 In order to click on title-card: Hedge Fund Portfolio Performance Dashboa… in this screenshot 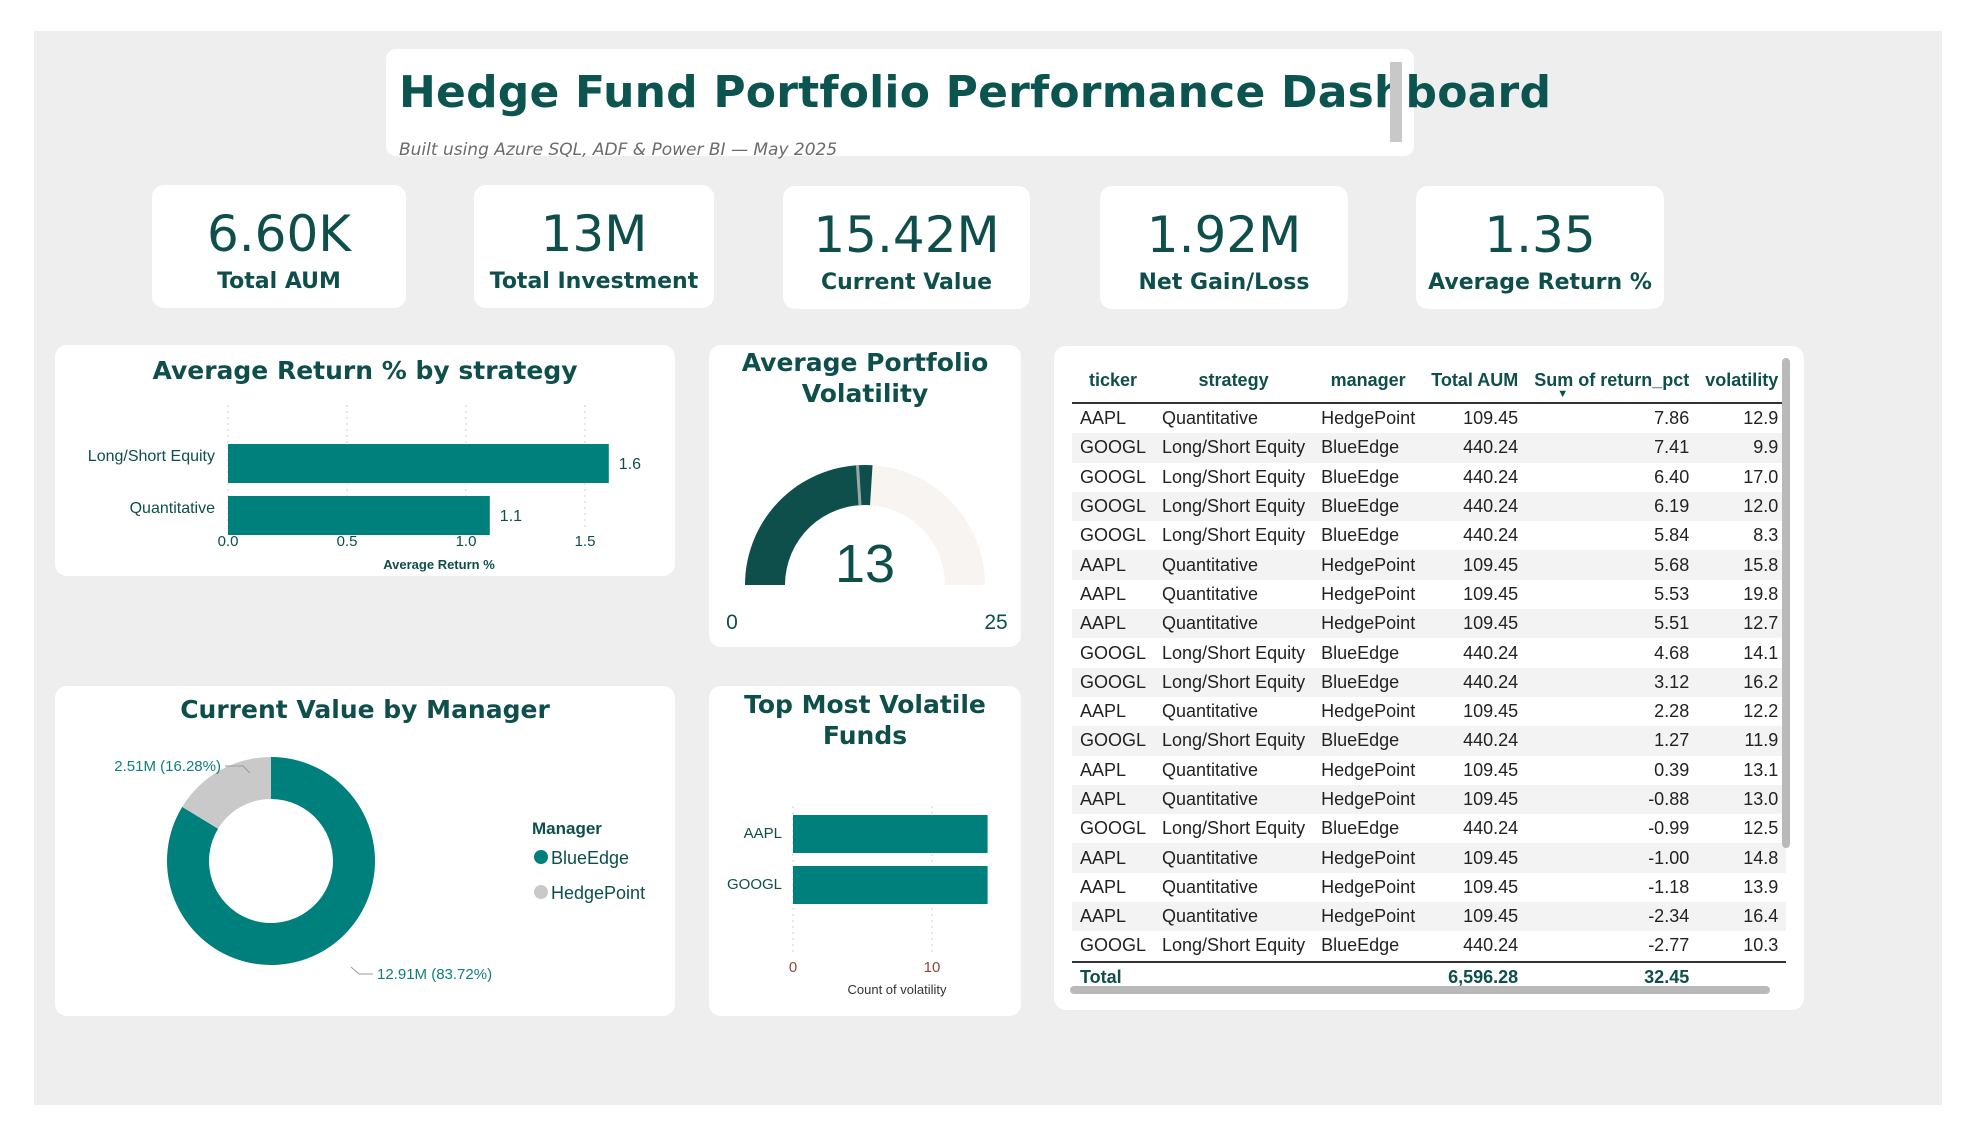, I will do `click(968, 104)`.